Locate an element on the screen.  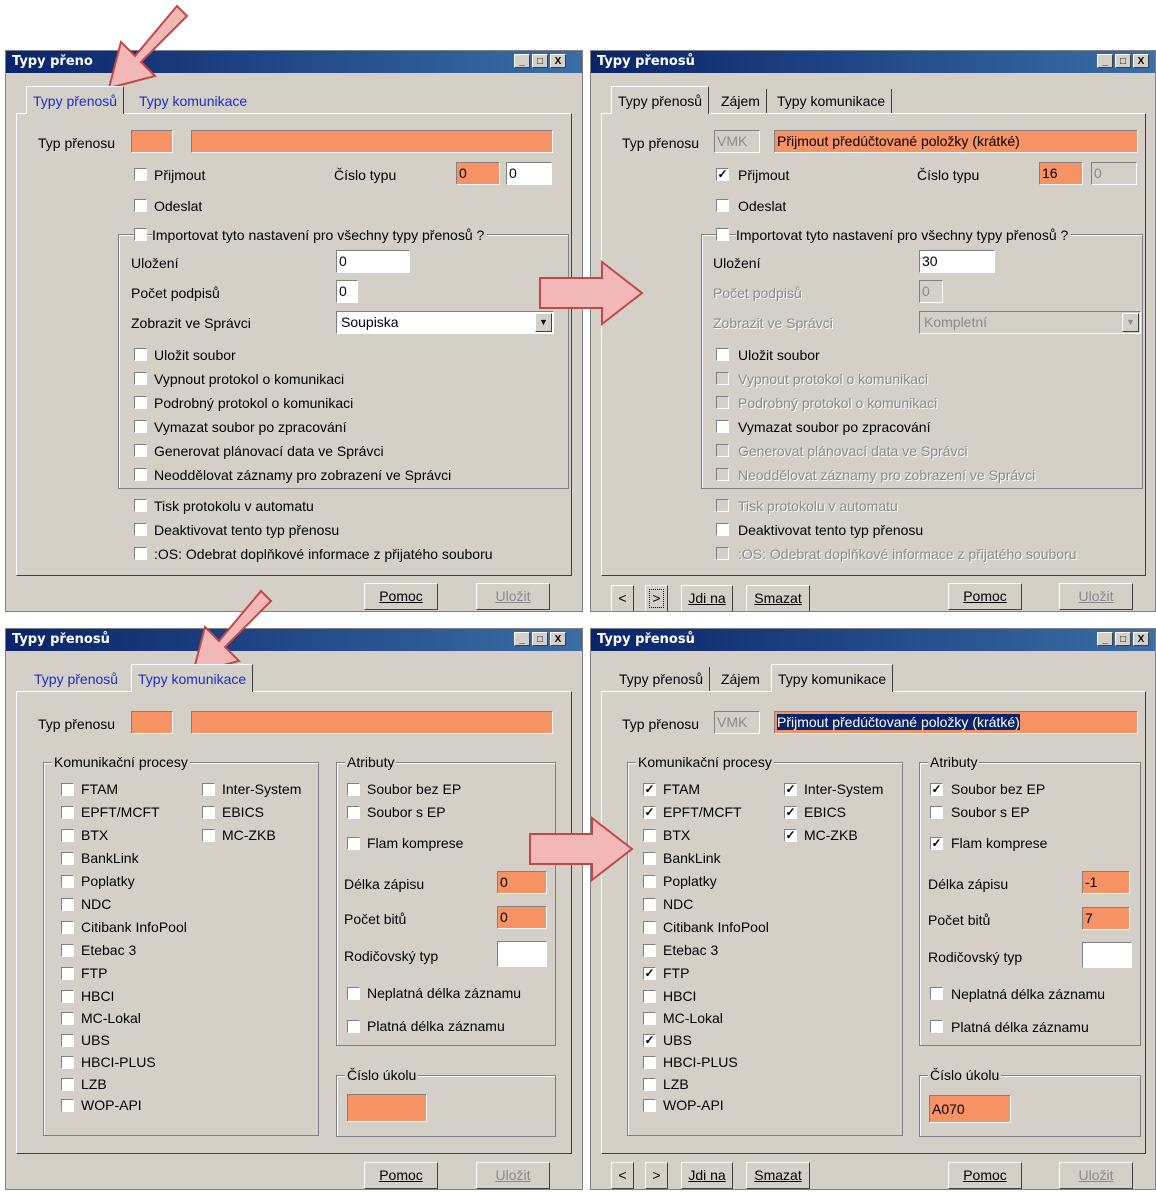
attr-no-ep-checkbox is located at coordinates (353, 789).